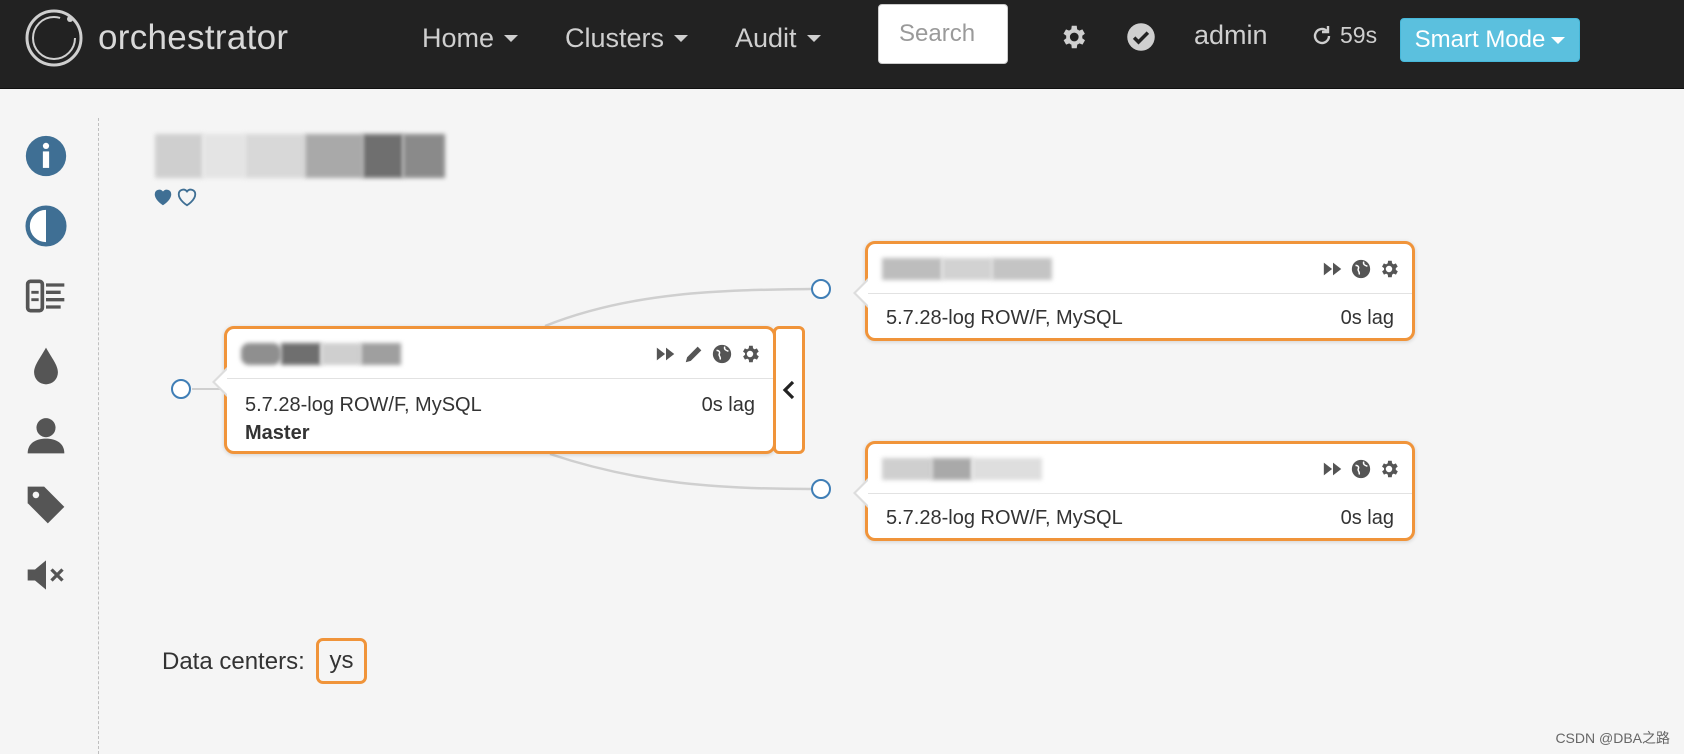  What do you see at coordinates (821, 489) in the screenshot?
I see `replica2-link-dot` at bounding box center [821, 489].